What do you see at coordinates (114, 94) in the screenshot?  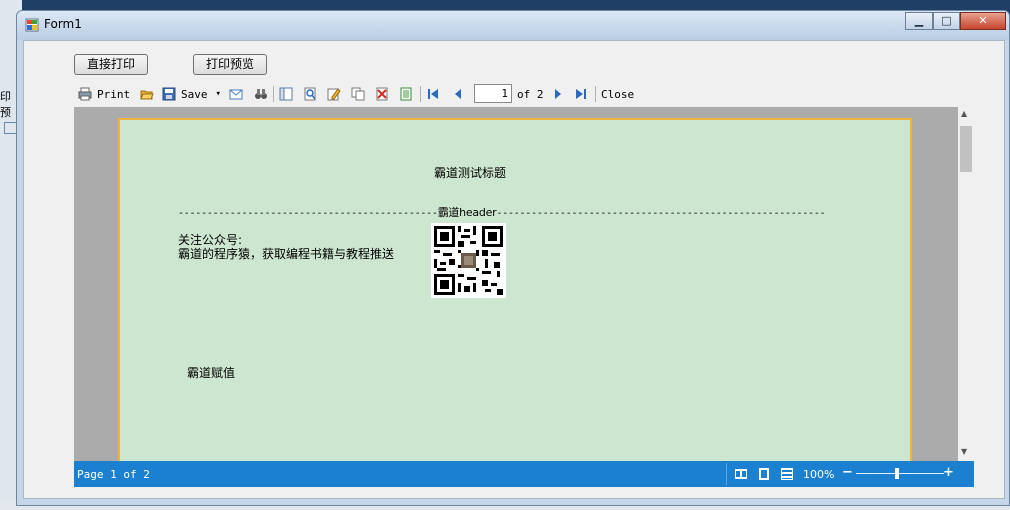 I see `print-label: Print` at bounding box center [114, 94].